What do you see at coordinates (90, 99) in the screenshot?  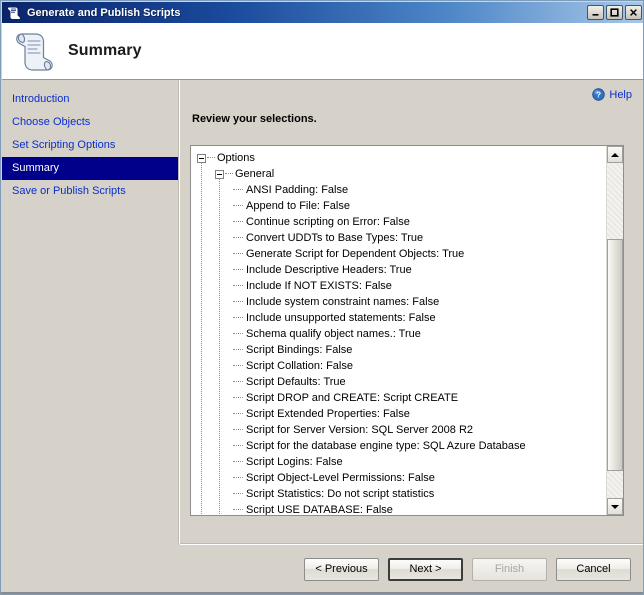 I see `sidebar-item-introduction: Introduction` at bounding box center [90, 99].